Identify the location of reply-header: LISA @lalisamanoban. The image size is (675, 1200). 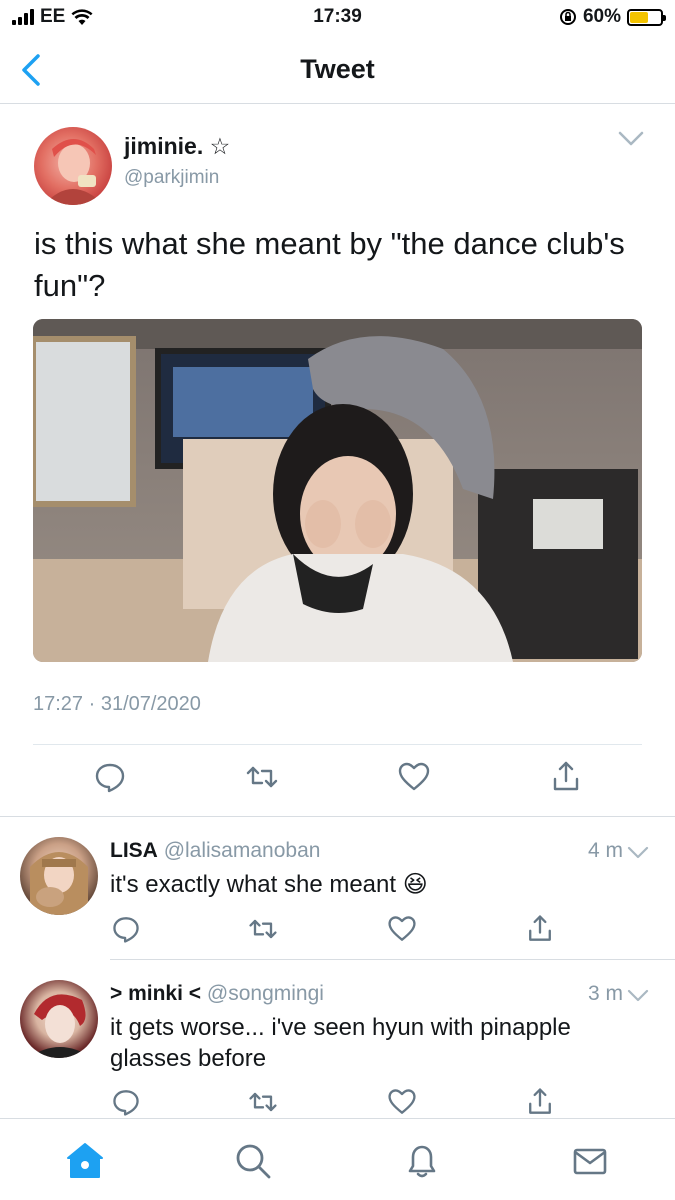
(215, 851).